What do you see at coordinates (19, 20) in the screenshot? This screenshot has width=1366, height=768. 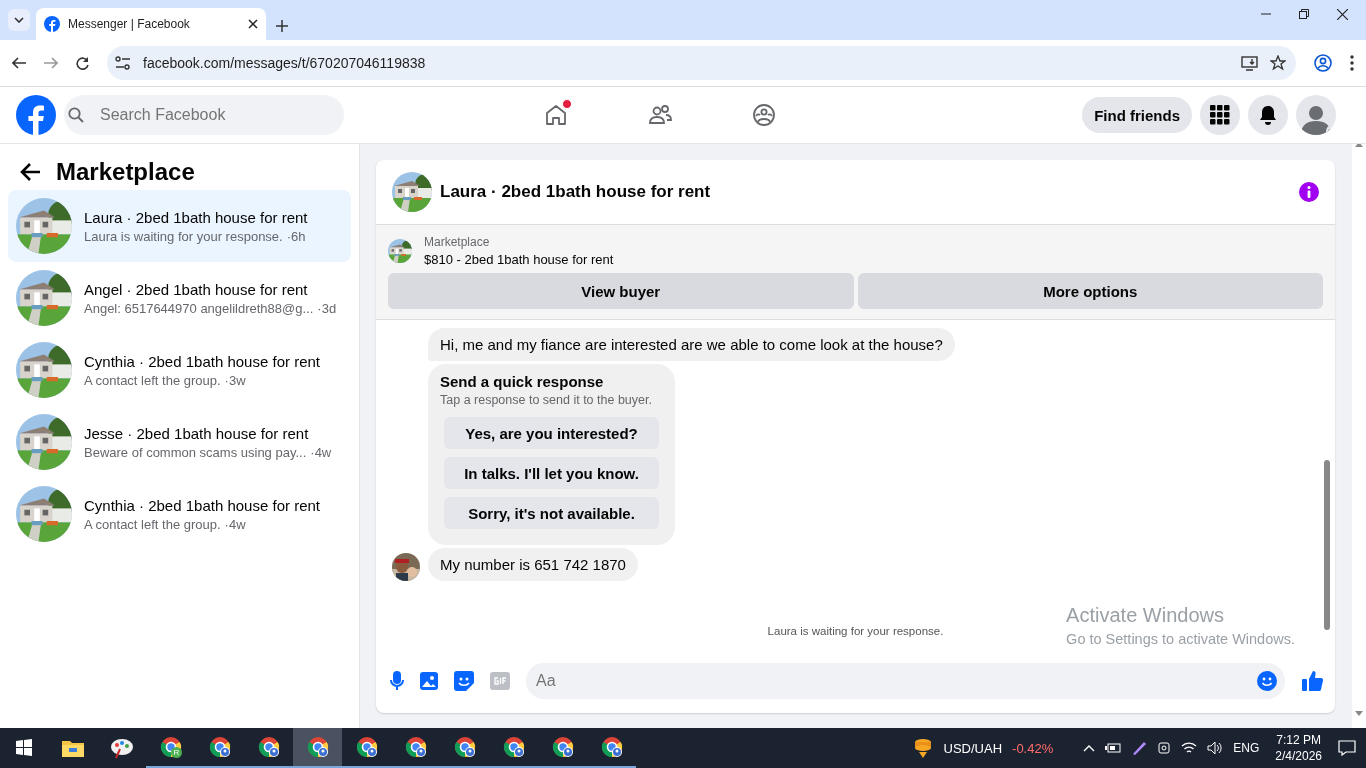 I see `tab-list-button` at bounding box center [19, 20].